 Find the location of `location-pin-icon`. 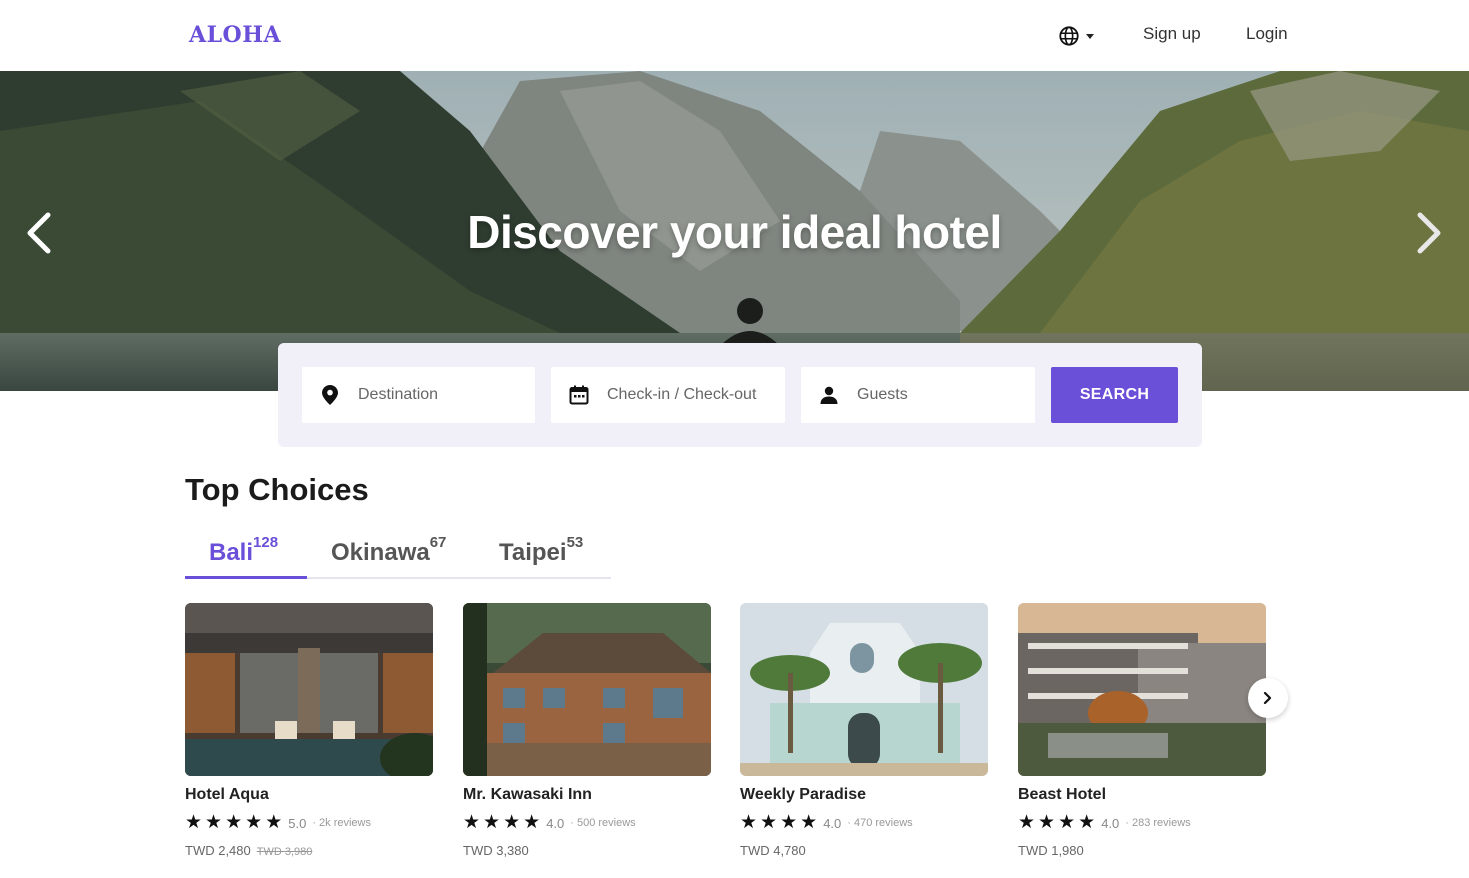

location-pin-icon is located at coordinates (330, 395).